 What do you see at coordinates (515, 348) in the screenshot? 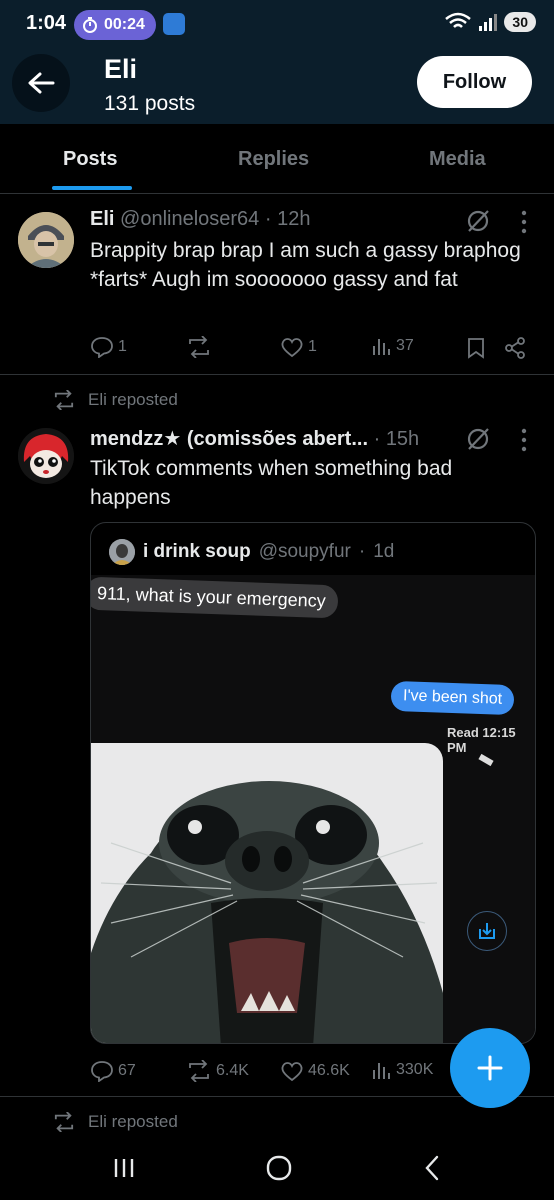
I see `share-icon` at bounding box center [515, 348].